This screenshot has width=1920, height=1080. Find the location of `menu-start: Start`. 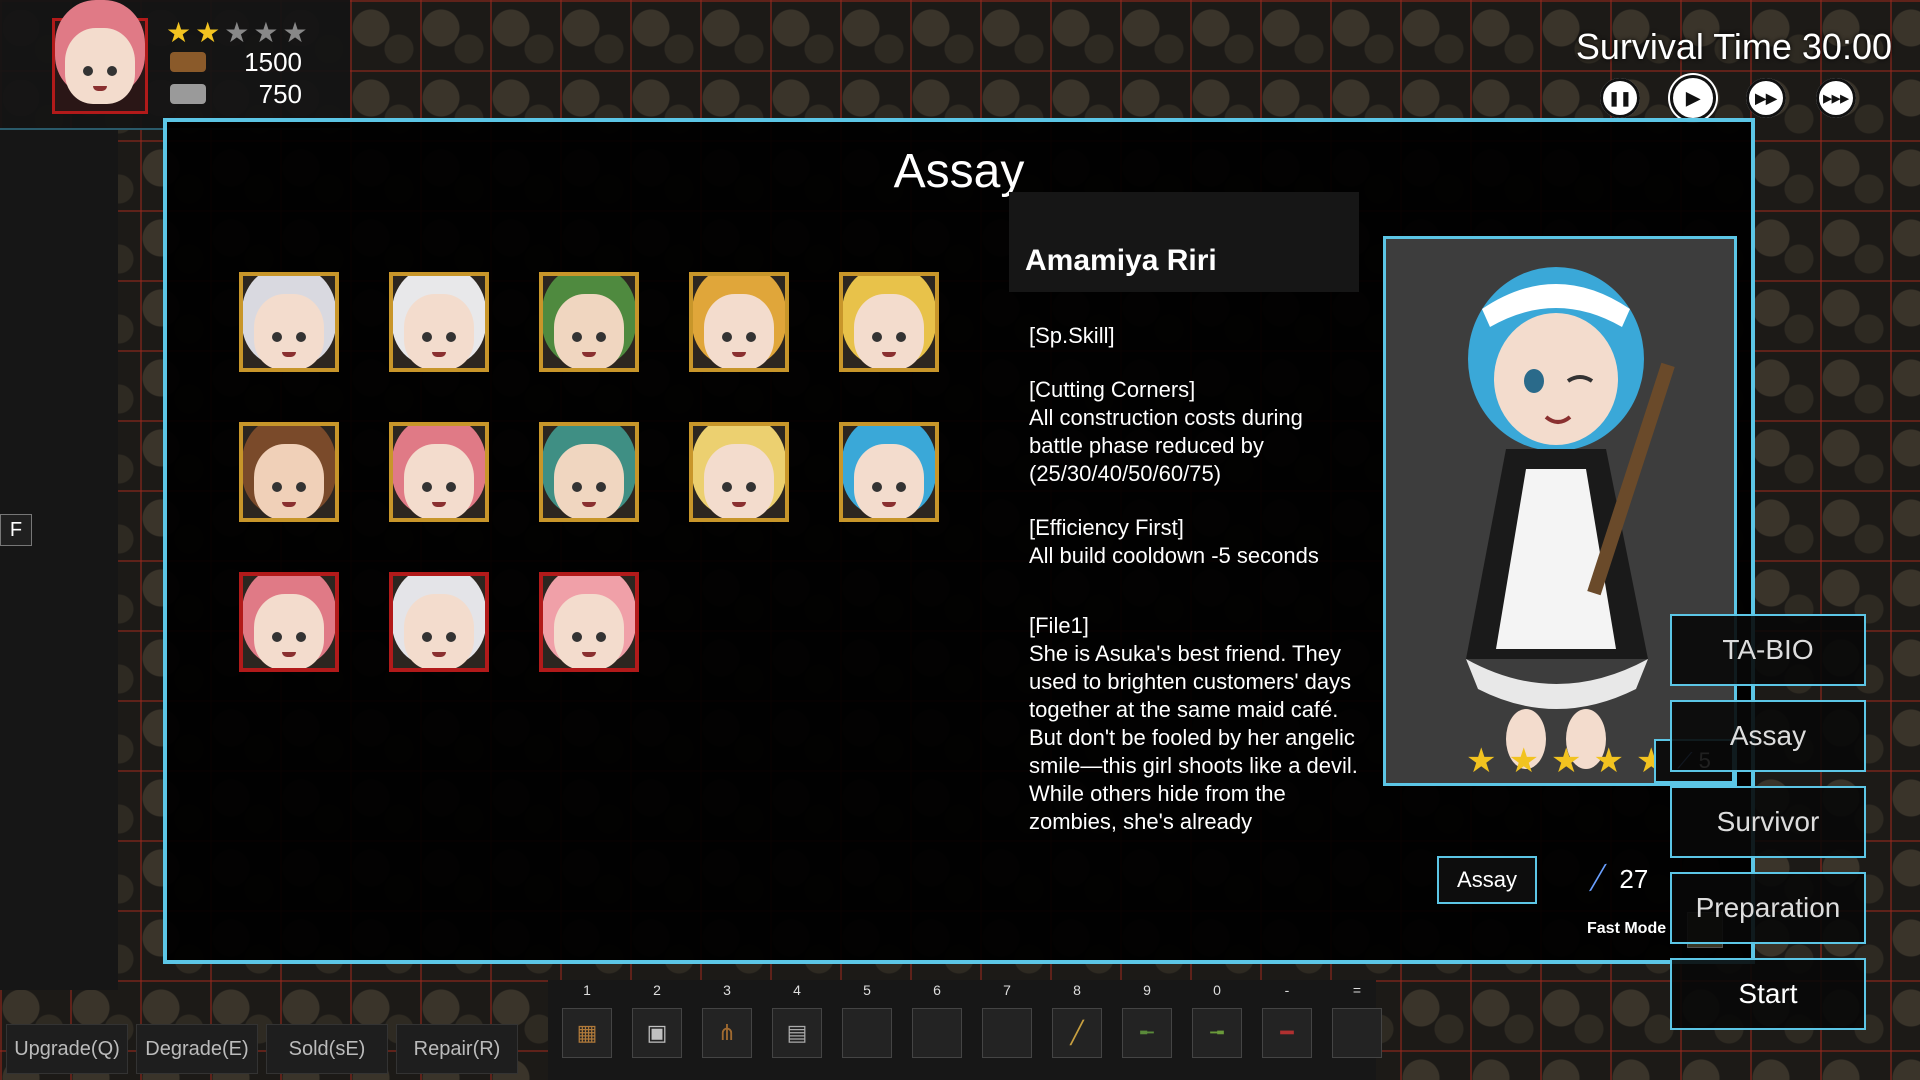

menu-start: Start is located at coordinates (1768, 994).